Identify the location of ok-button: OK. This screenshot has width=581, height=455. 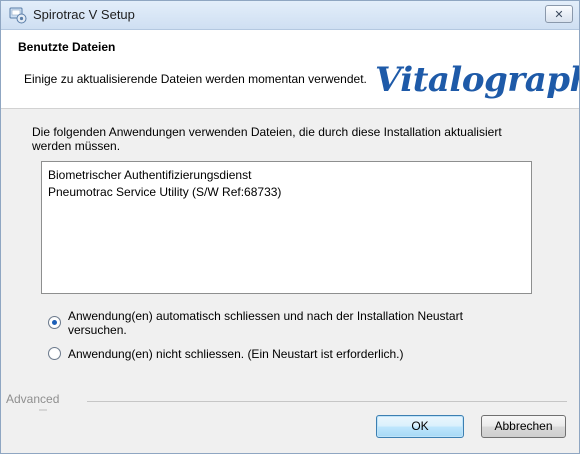
(420, 426).